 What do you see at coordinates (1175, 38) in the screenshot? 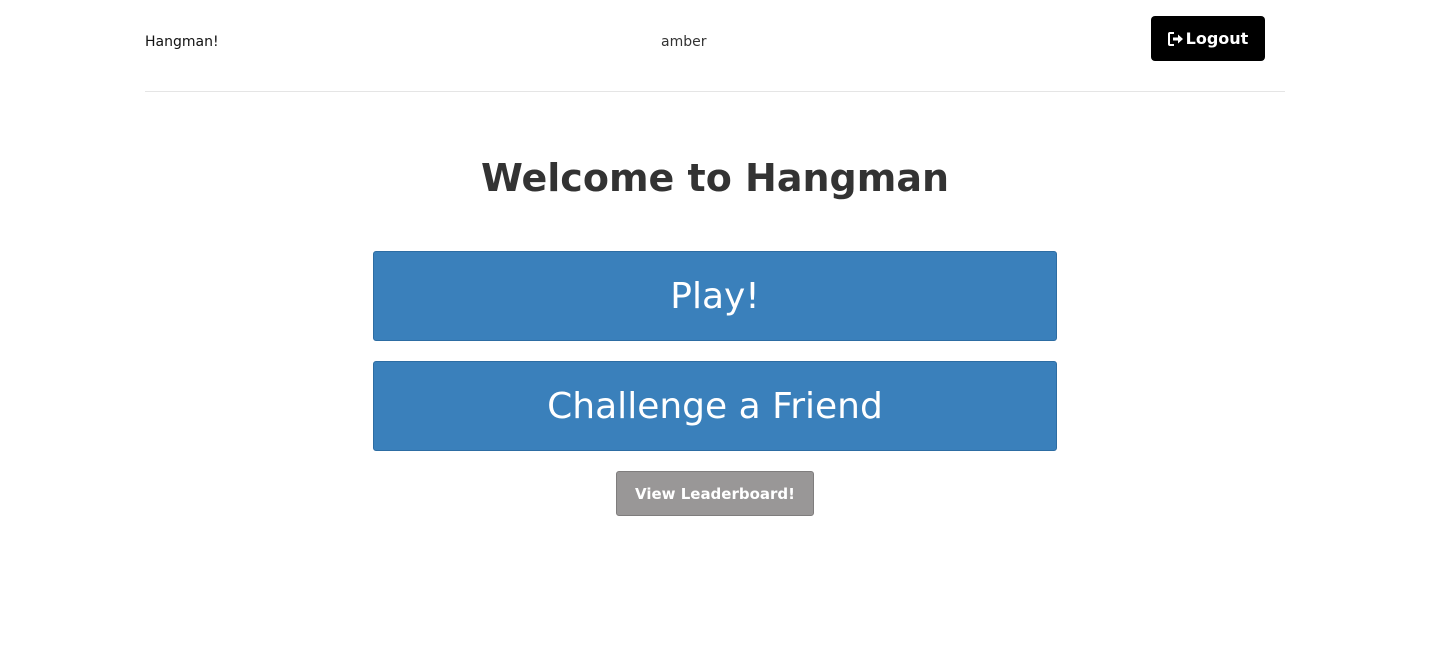
I see `sign-out-icon` at bounding box center [1175, 38].